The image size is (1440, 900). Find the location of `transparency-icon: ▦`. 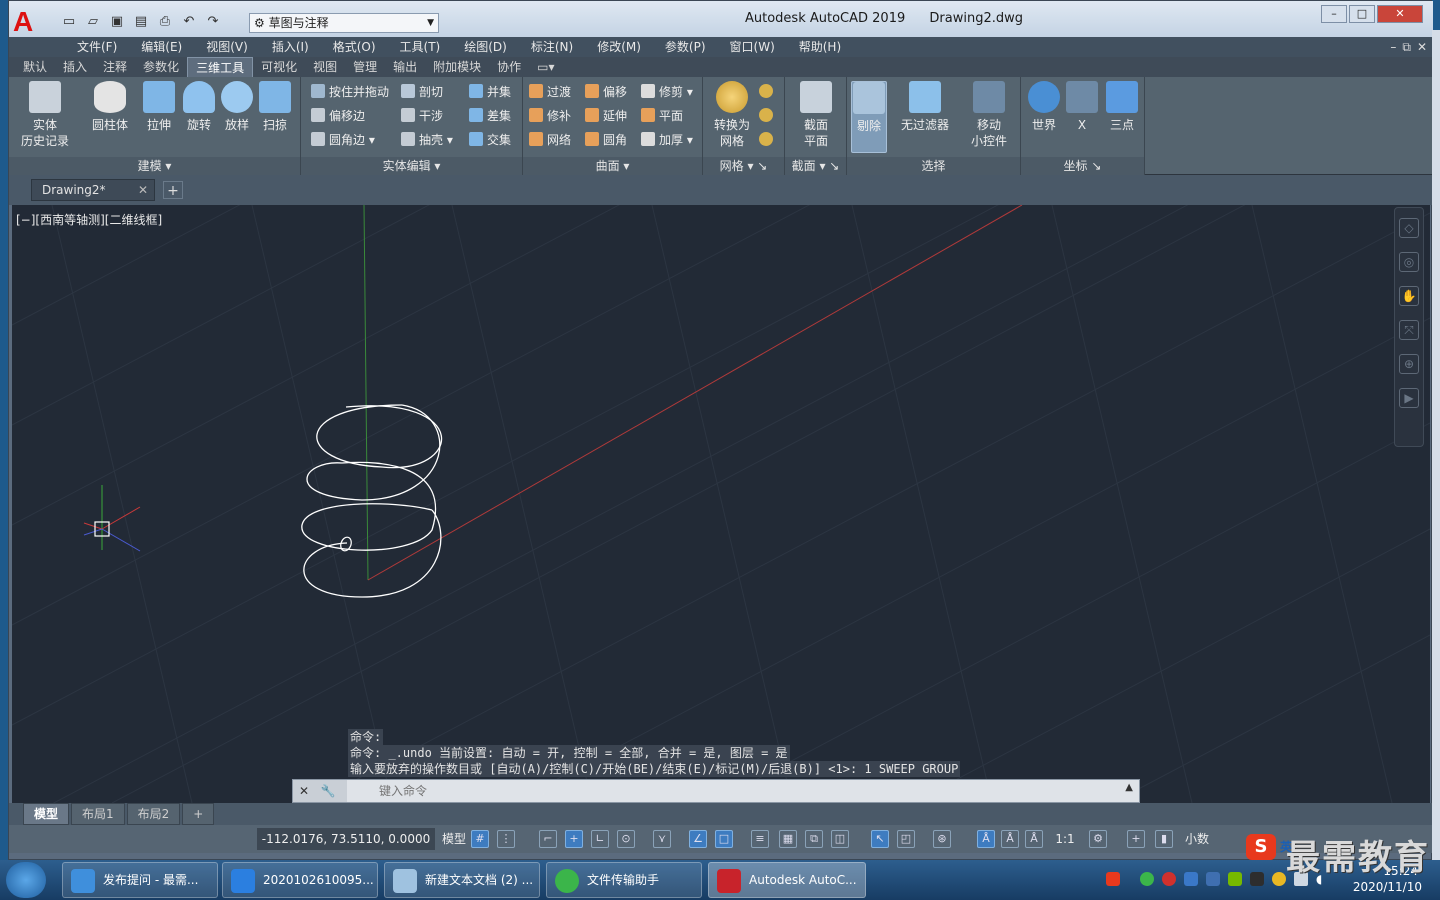

transparency-icon: ▦ is located at coordinates (788, 839).